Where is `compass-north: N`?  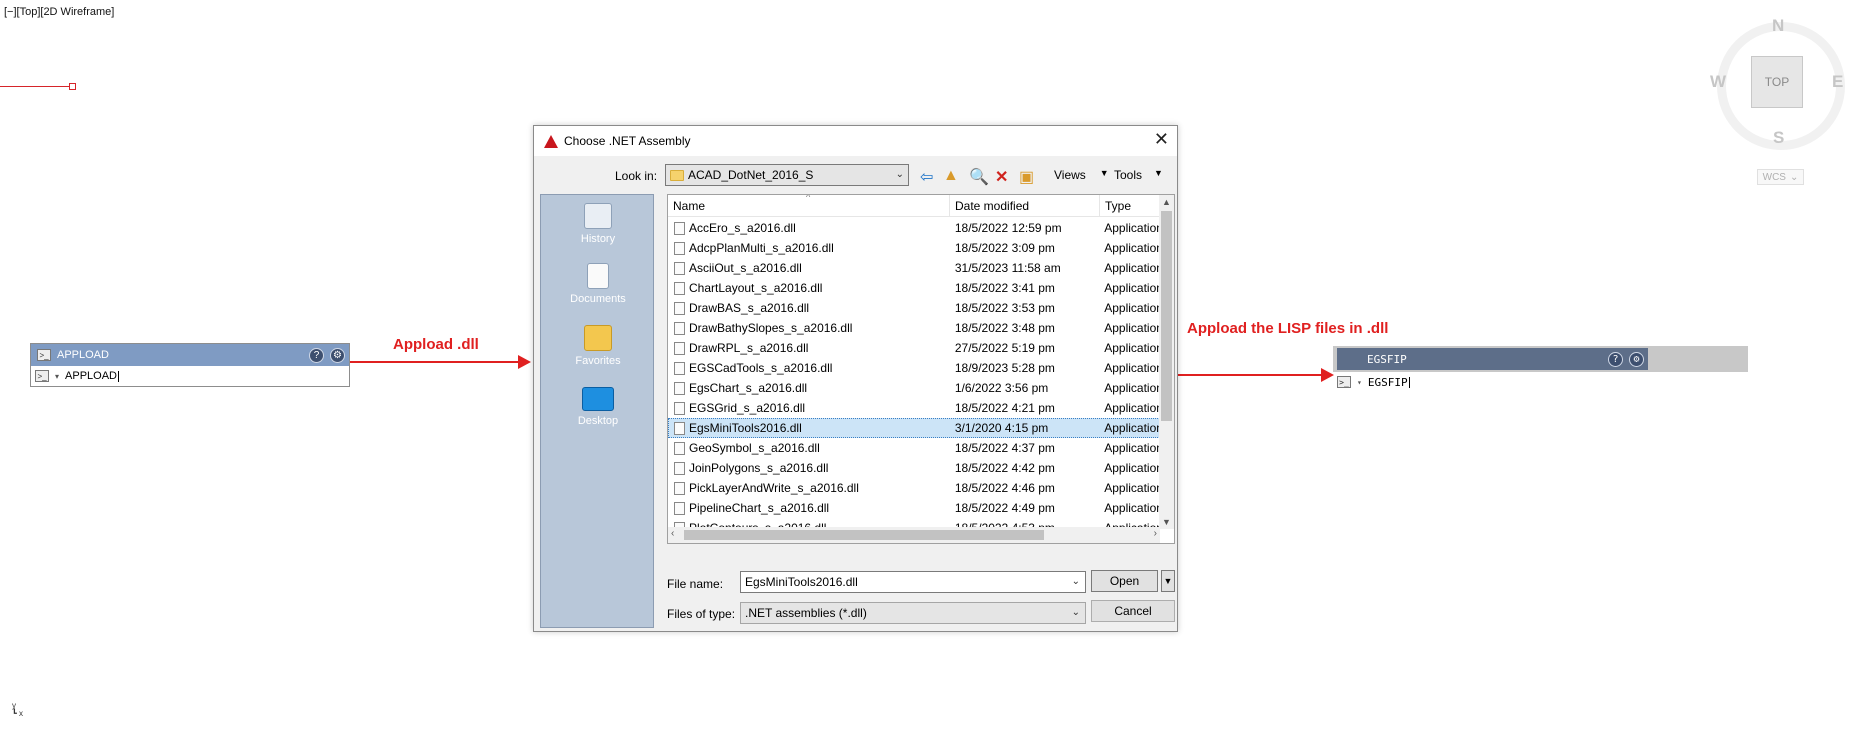 compass-north: N is located at coordinates (1778, 26).